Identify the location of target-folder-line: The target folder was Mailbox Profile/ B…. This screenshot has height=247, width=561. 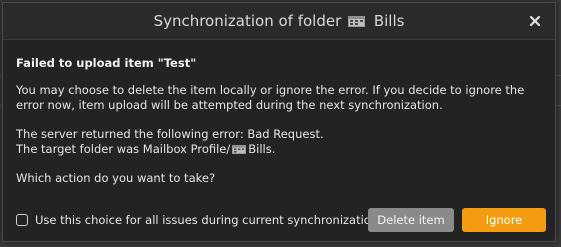
(280, 149).